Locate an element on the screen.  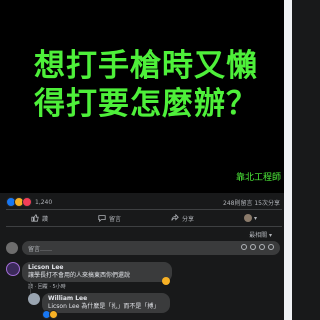
commenter-name: William Lee is located at coordinates (106, 299).